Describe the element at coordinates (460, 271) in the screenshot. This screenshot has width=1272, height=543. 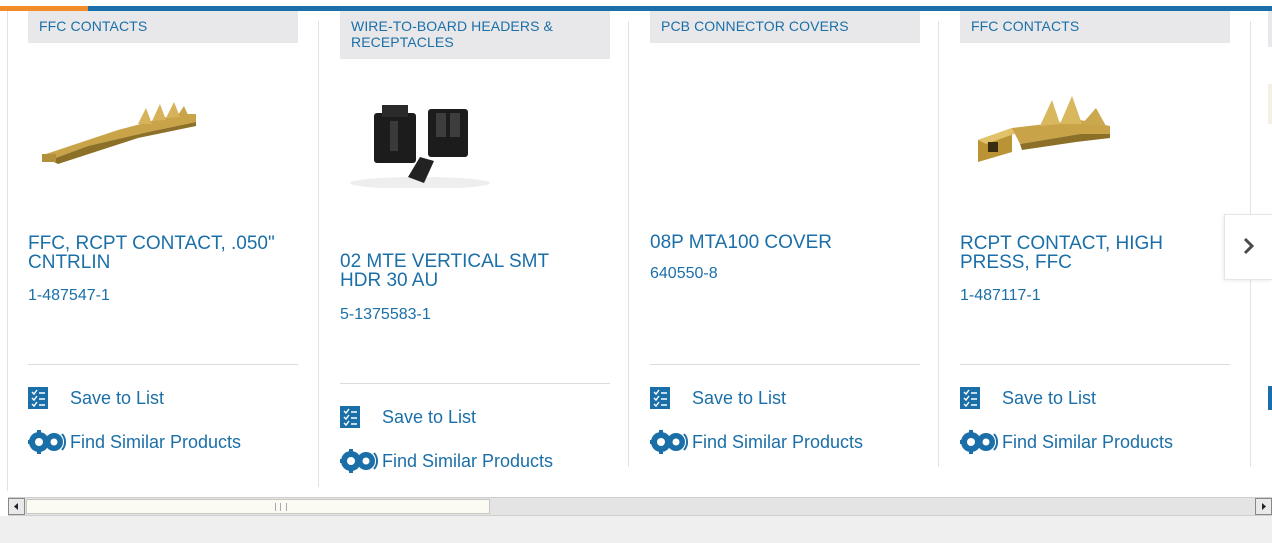
I see `product-title-link: 02 MTE VERTICAL SMT HDR 30 AU` at that location.